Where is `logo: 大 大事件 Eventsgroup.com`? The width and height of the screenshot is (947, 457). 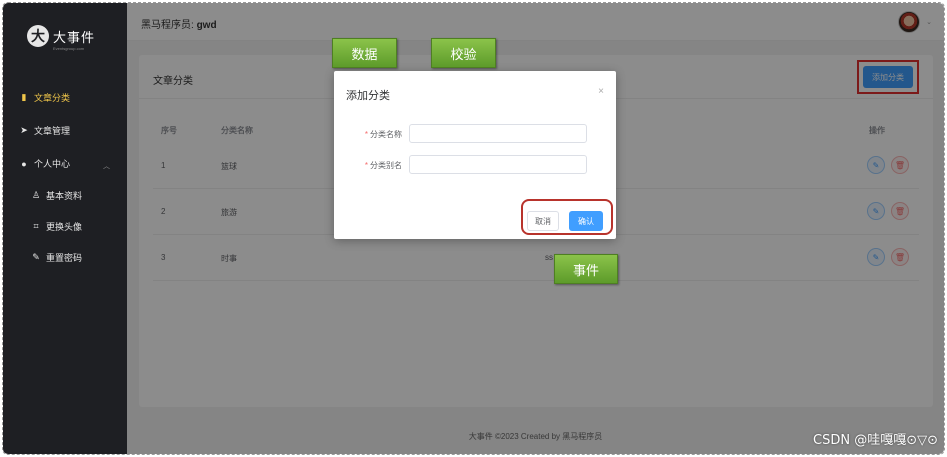 logo: 大 大事件 Eventsgroup.com is located at coordinates (61, 38).